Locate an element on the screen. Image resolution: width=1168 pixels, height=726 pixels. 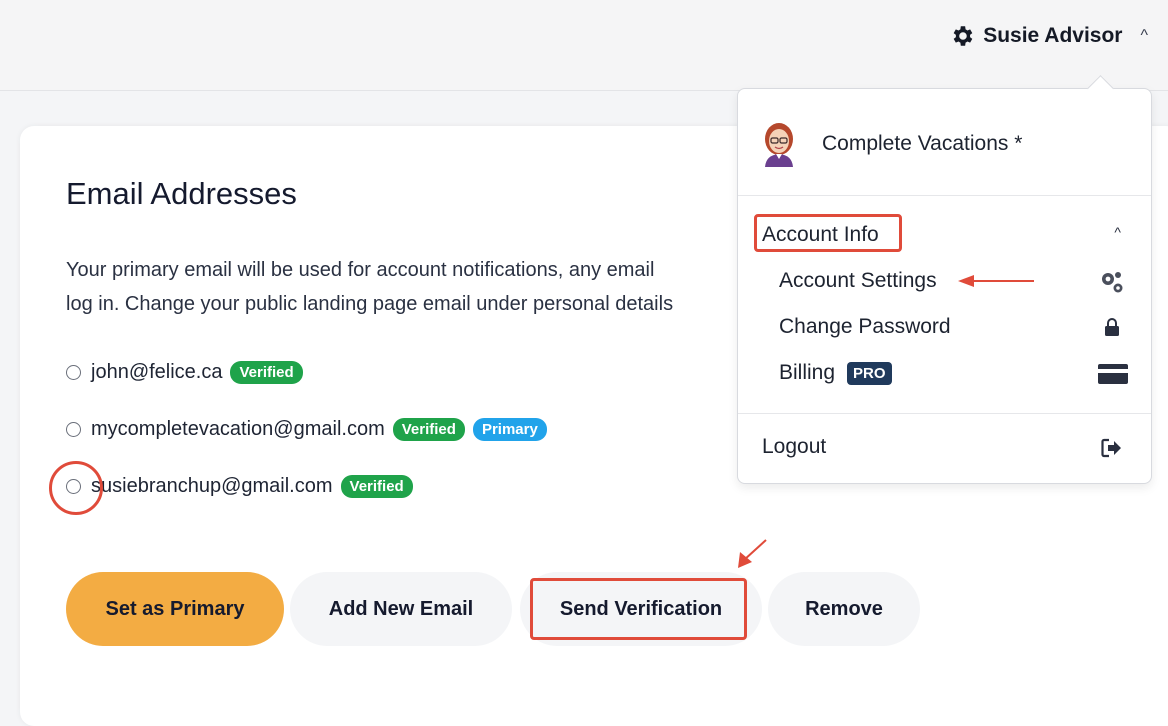
remove-button: Remove is located at coordinates (844, 609).